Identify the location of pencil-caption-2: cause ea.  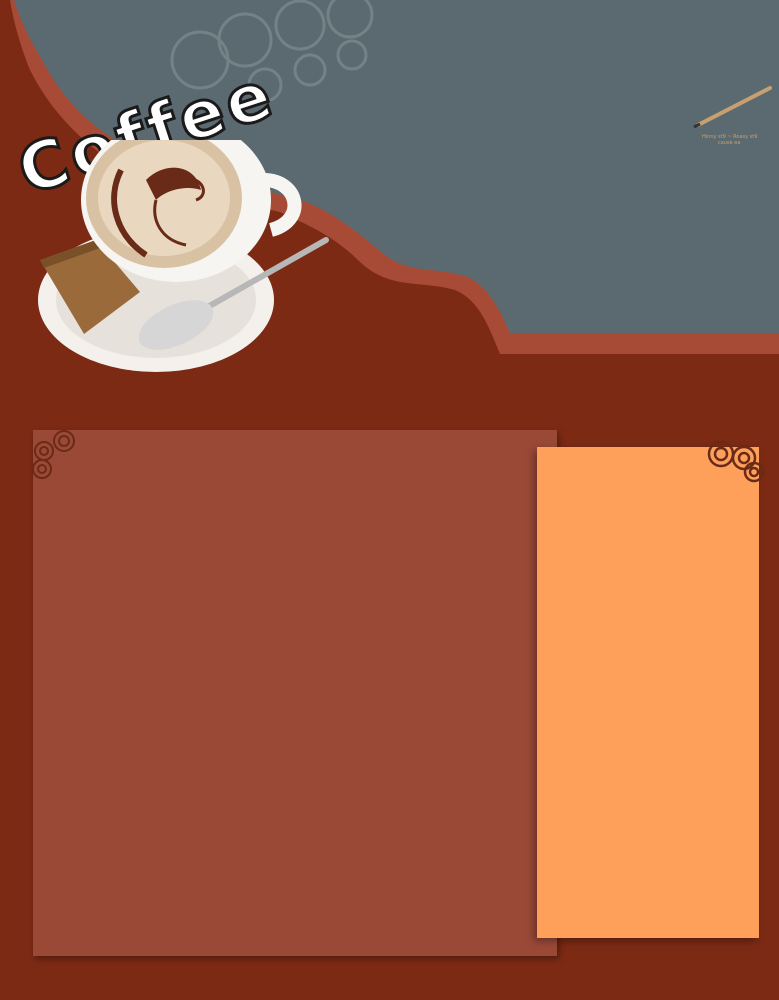
(729, 143).